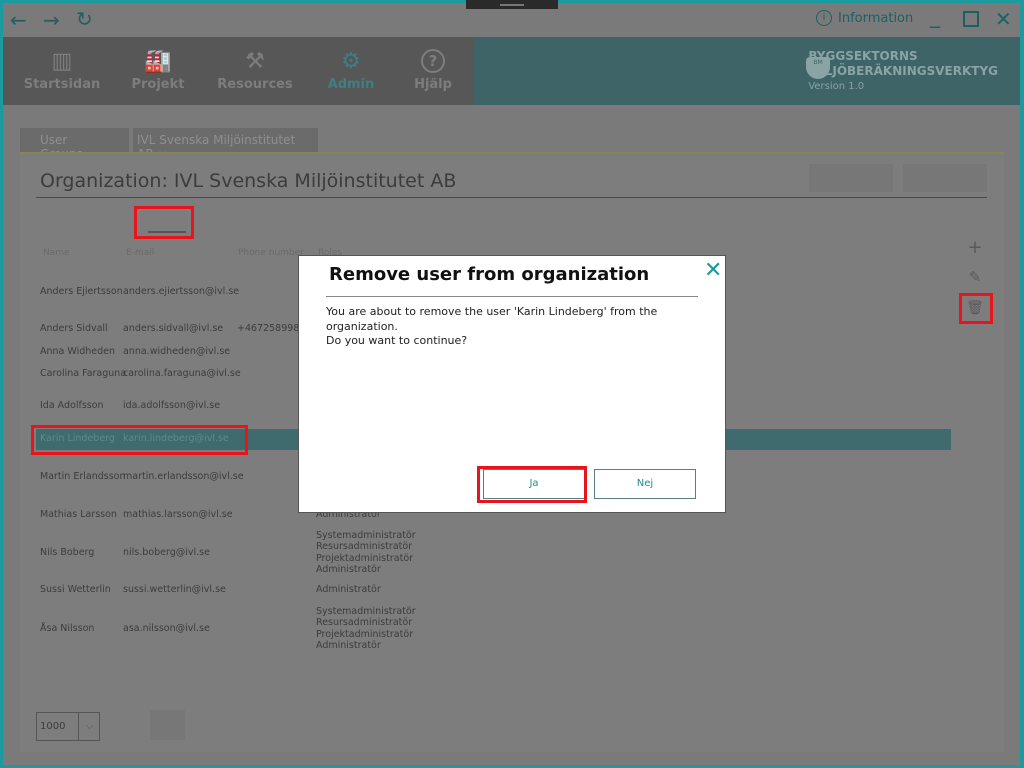 This screenshot has width=1024, height=768. What do you see at coordinates (255, 84) in the screenshot?
I see `nav-label: Resources` at bounding box center [255, 84].